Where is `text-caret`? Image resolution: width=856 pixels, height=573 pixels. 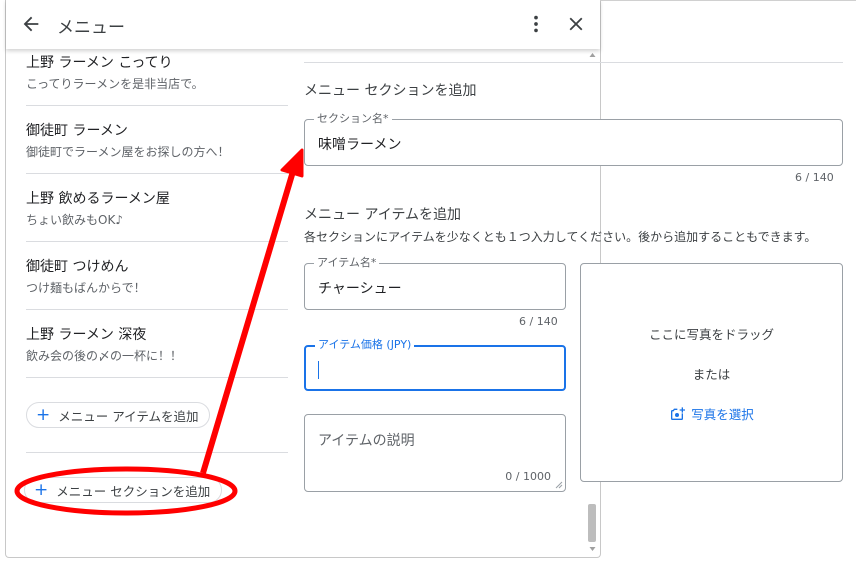
text-caret is located at coordinates (318, 370).